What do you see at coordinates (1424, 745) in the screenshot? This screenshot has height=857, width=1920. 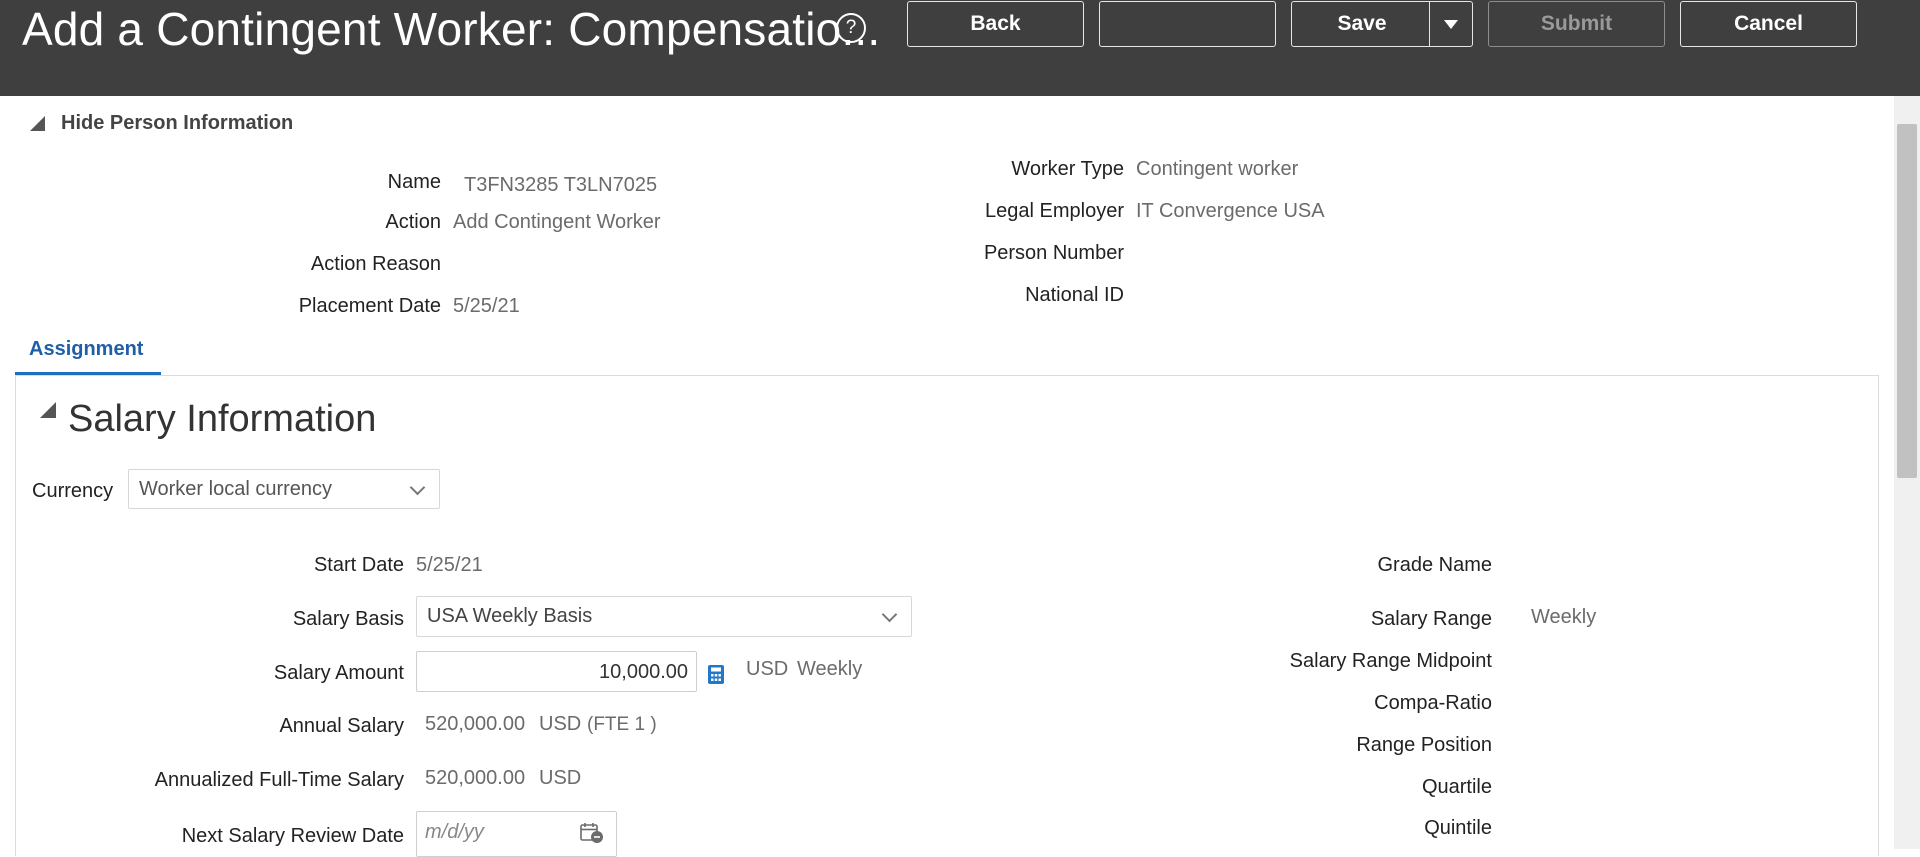 I see `range-position-label: Range Position` at bounding box center [1424, 745].